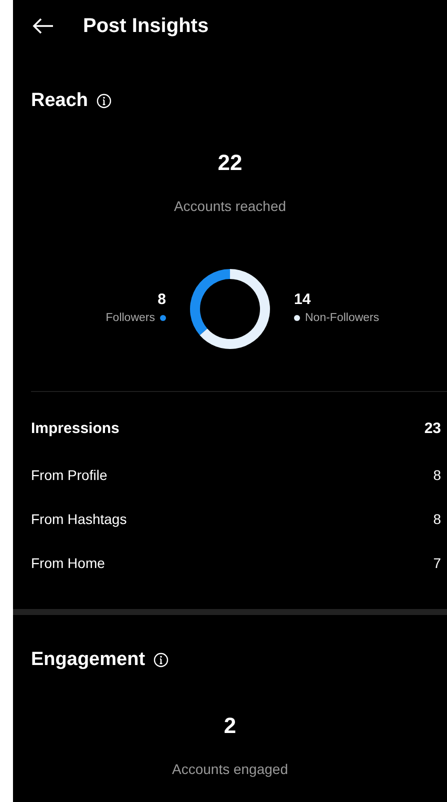 The image size is (447, 802). I want to click on accounts-reached-count: 22, so click(230, 163).